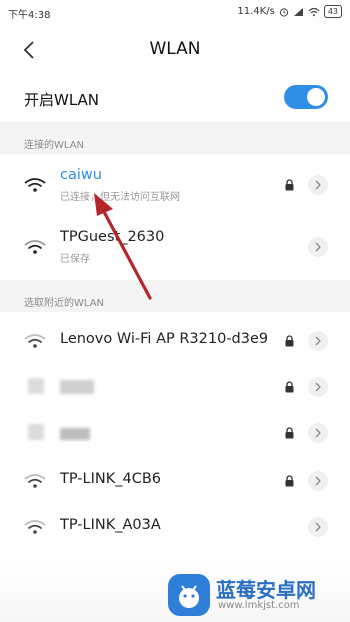 This screenshot has height=622, width=350. I want to click on network-name: Lenovo Wi-Fi AP R3210-d3e9, so click(164, 339).